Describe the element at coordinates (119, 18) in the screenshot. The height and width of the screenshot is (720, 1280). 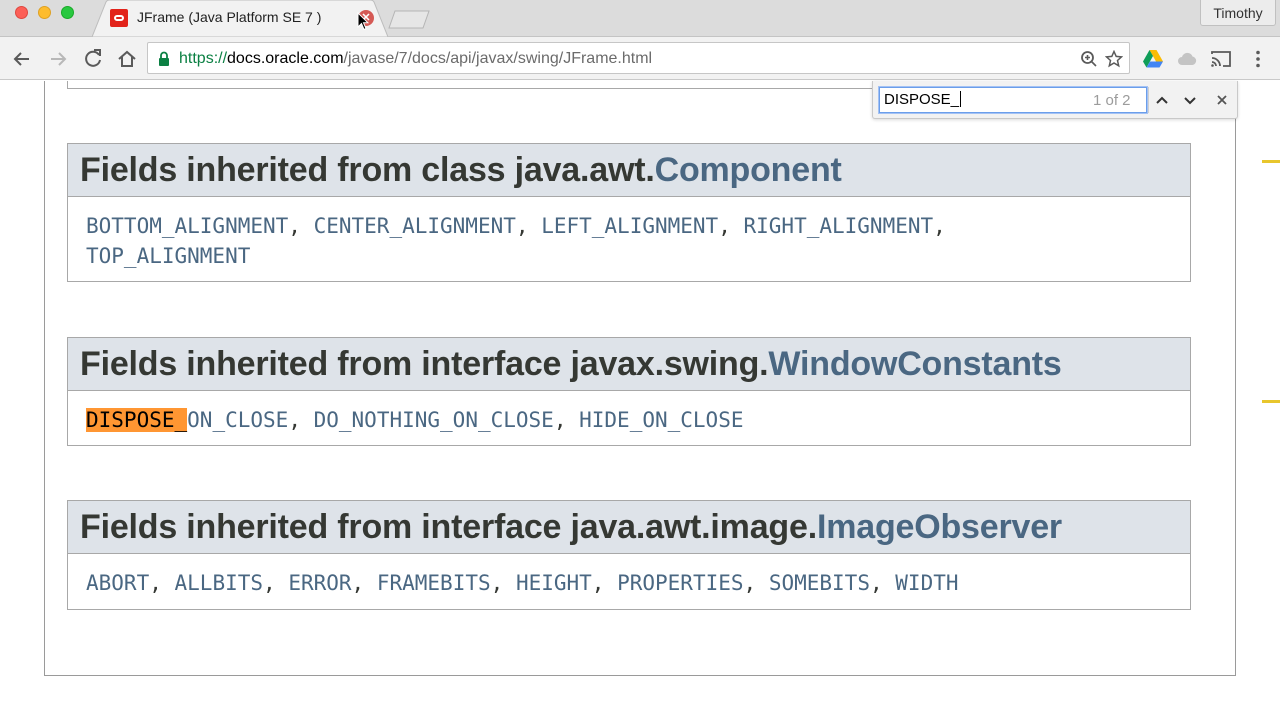
I see `oracle-favicon-icon` at that location.